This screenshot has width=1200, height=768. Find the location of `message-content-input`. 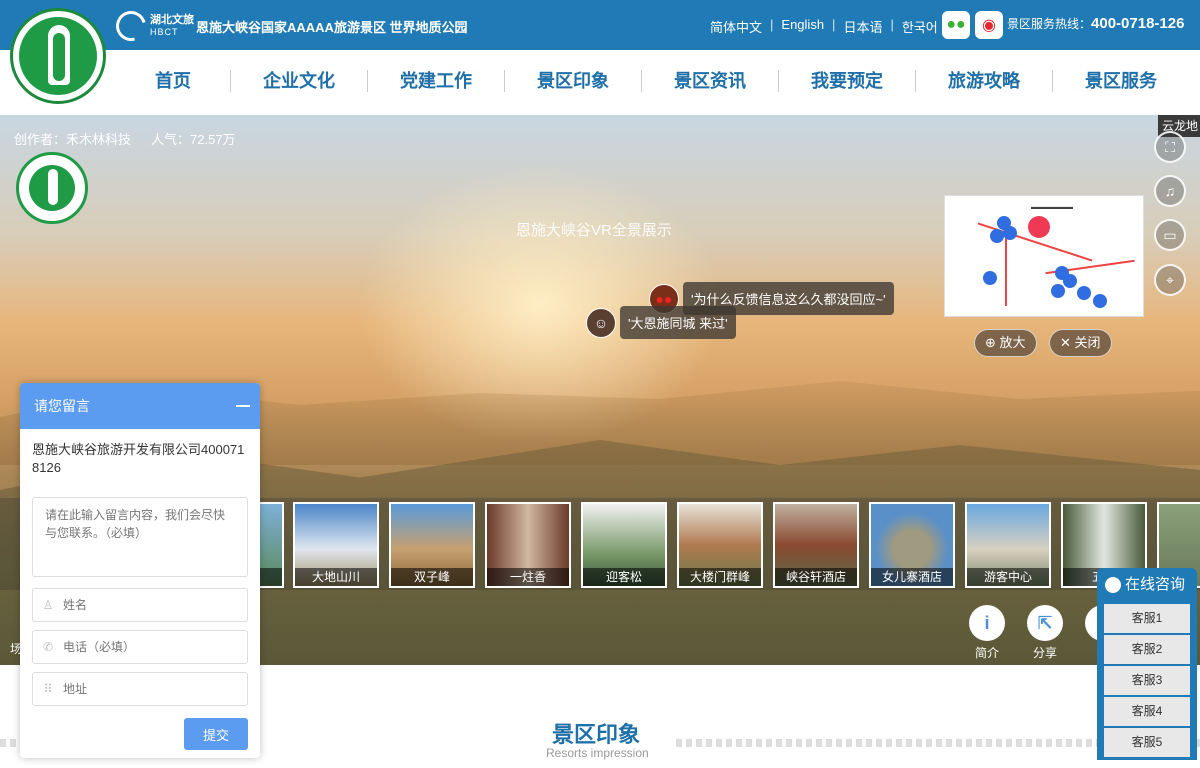

message-content-input is located at coordinates (140, 537).